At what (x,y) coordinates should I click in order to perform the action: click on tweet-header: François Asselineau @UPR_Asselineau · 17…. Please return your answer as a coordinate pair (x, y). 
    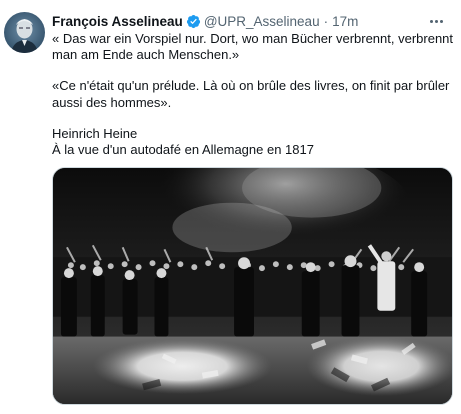
    Looking at the image, I should click on (251, 21).